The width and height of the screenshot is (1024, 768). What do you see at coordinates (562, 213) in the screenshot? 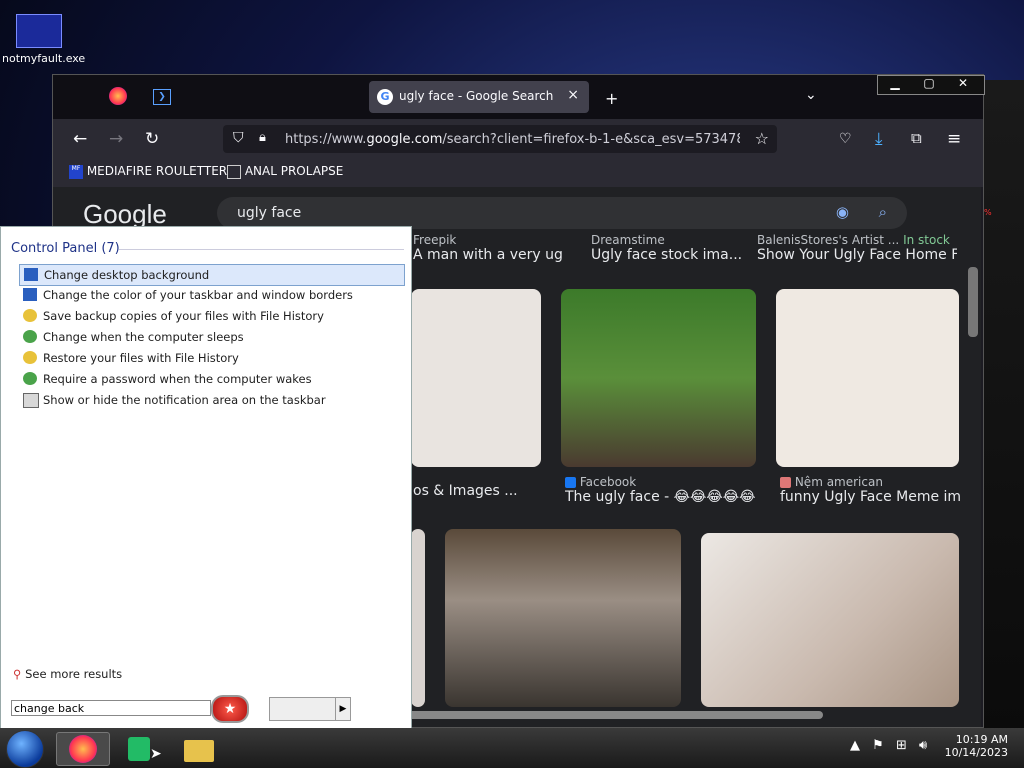
I see `google-search-box: ugly face ◉ ⌕` at bounding box center [562, 213].